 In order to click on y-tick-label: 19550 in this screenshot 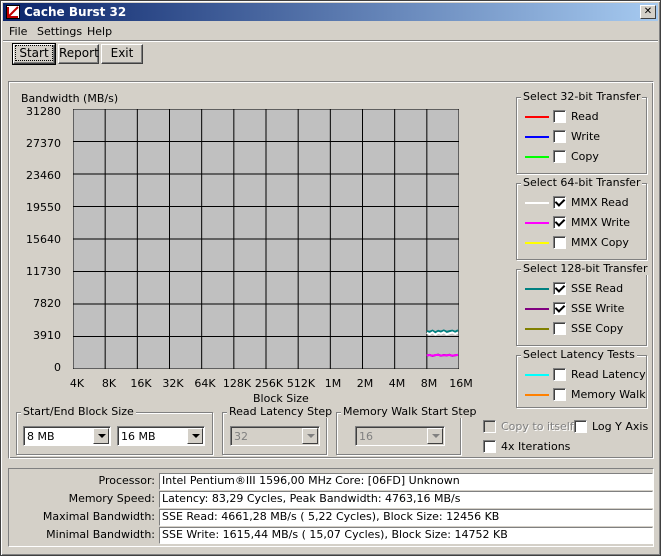, I will do `click(43, 207)`.